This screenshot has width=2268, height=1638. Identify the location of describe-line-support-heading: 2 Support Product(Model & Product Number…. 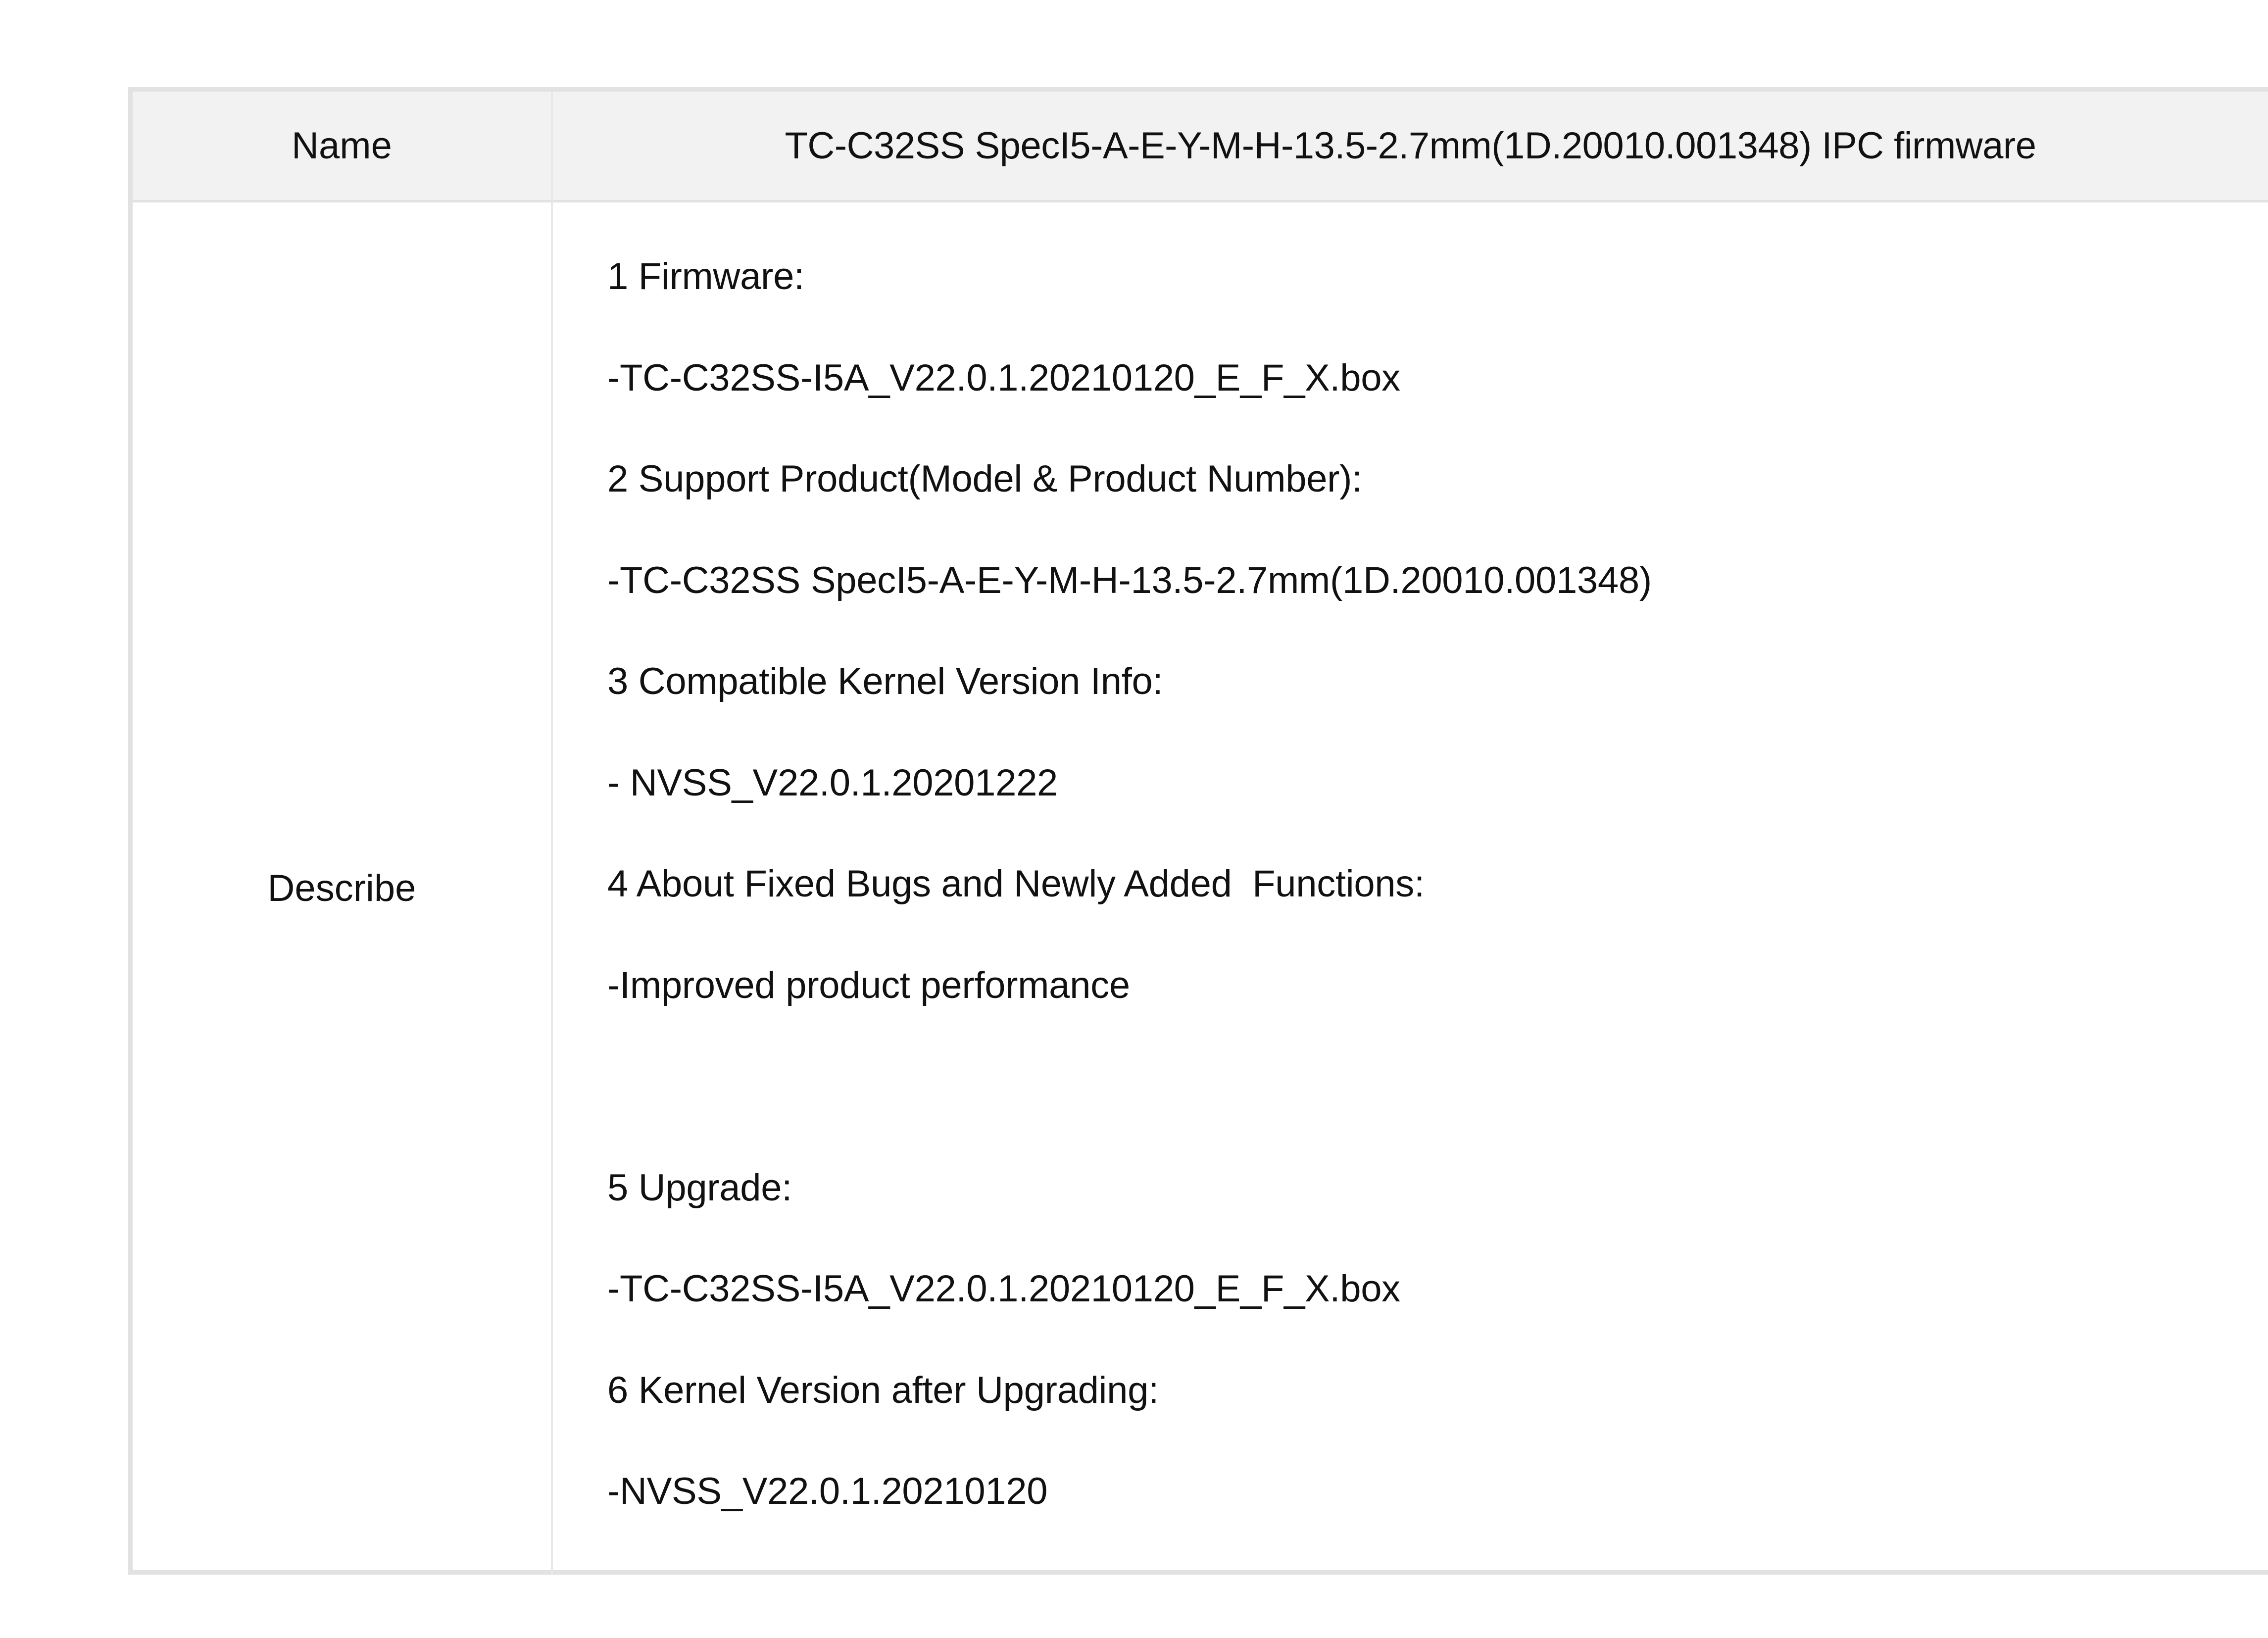
(984, 479).